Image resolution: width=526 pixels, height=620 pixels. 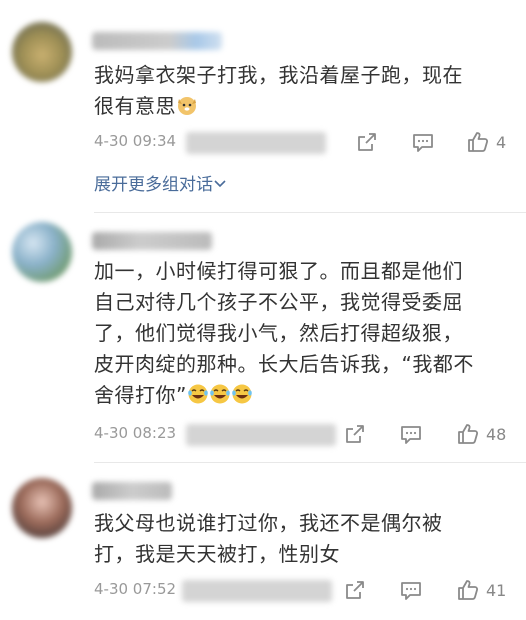 I want to click on laughing-tears-emoji, so click(x=220, y=395).